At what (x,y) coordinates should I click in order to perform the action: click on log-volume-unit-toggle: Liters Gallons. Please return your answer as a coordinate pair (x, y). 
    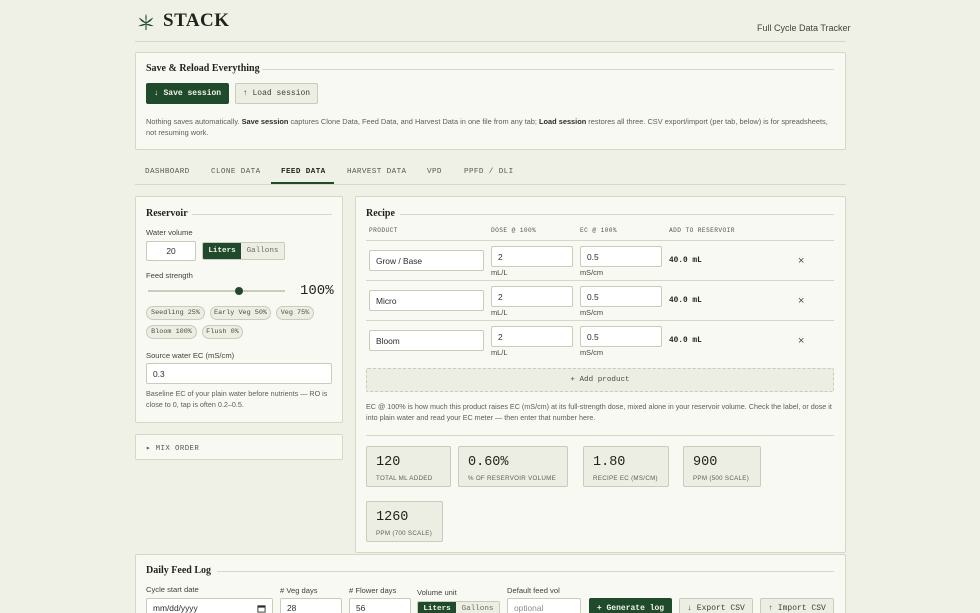
    Looking at the image, I should click on (458, 607).